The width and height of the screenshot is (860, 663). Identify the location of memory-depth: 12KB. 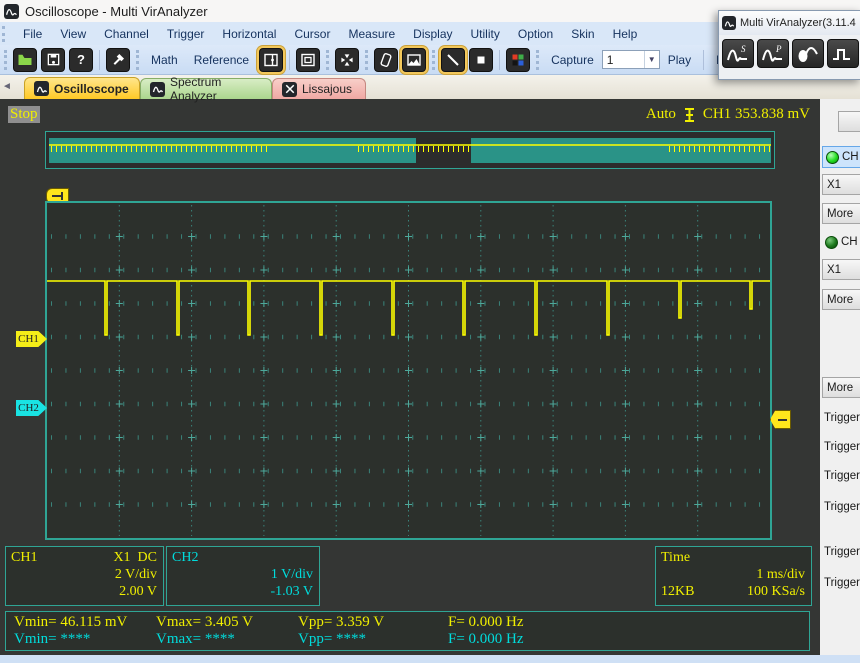
(678, 591).